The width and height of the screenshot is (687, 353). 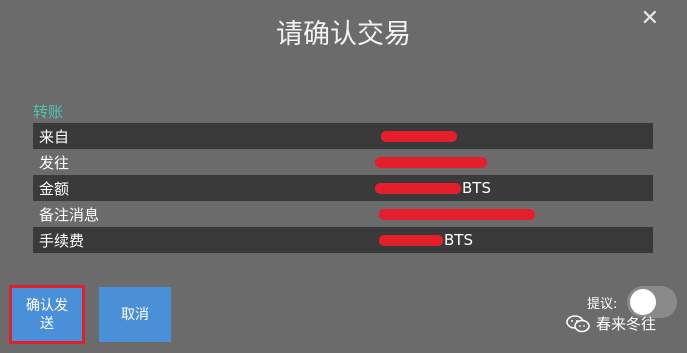 I want to click on fee-unit: BTS, so click(x=458, y=240).